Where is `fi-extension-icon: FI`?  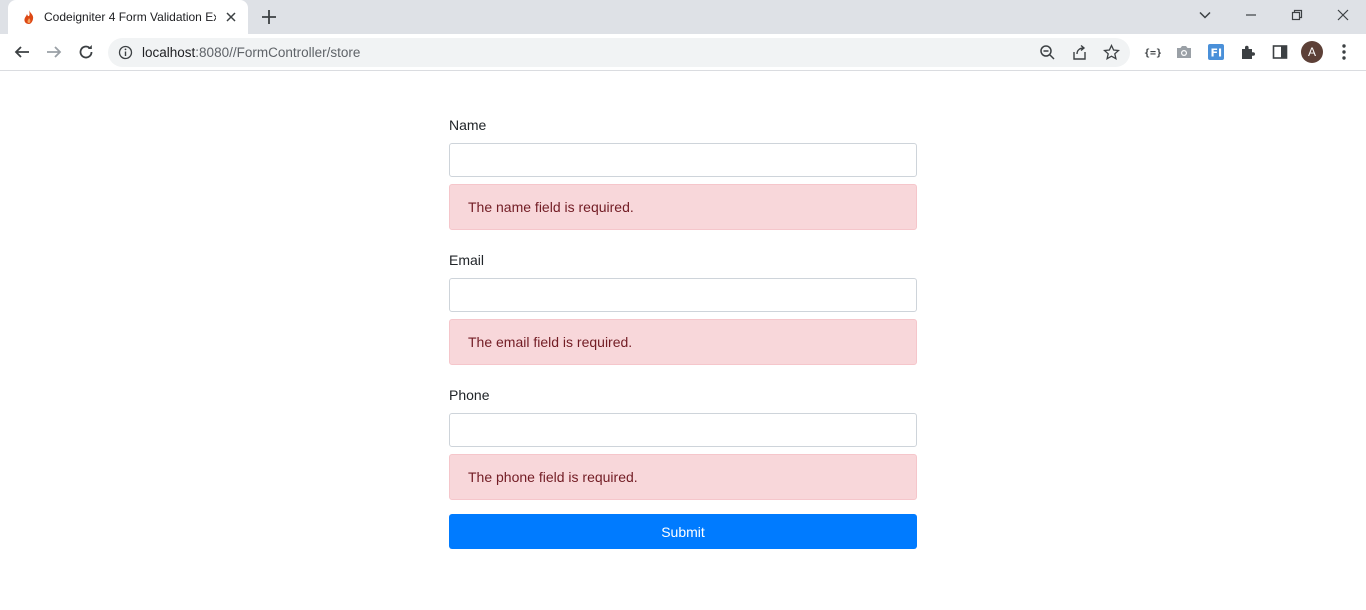
fi-extension-icon: FI is located at coordinates (1216, 52).